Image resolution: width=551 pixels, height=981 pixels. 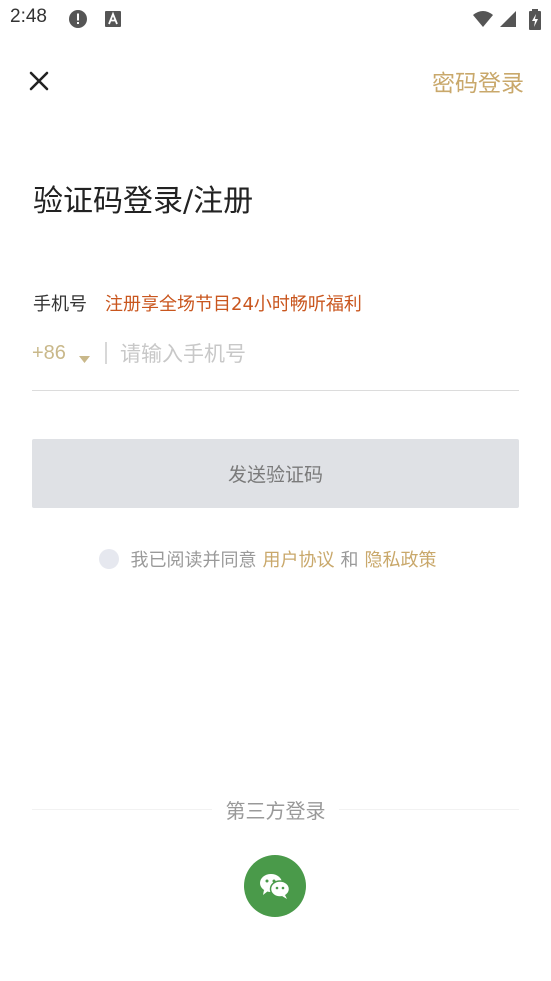 What do you see at coordinates (193, 560) in the screenshot?
I see `agreement-prefix: 我已阅读并同意` at bounding box center [193, 560].